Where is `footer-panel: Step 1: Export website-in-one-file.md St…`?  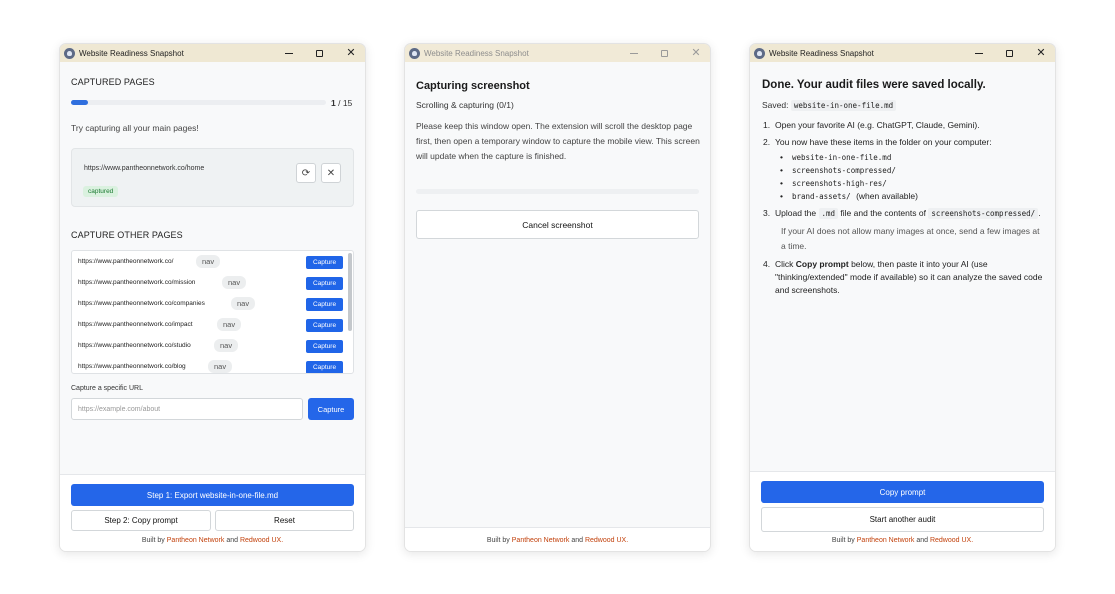
footer-panel: Step 1: Export website-in-one-file.md St… is located at coordinates (212, 512).